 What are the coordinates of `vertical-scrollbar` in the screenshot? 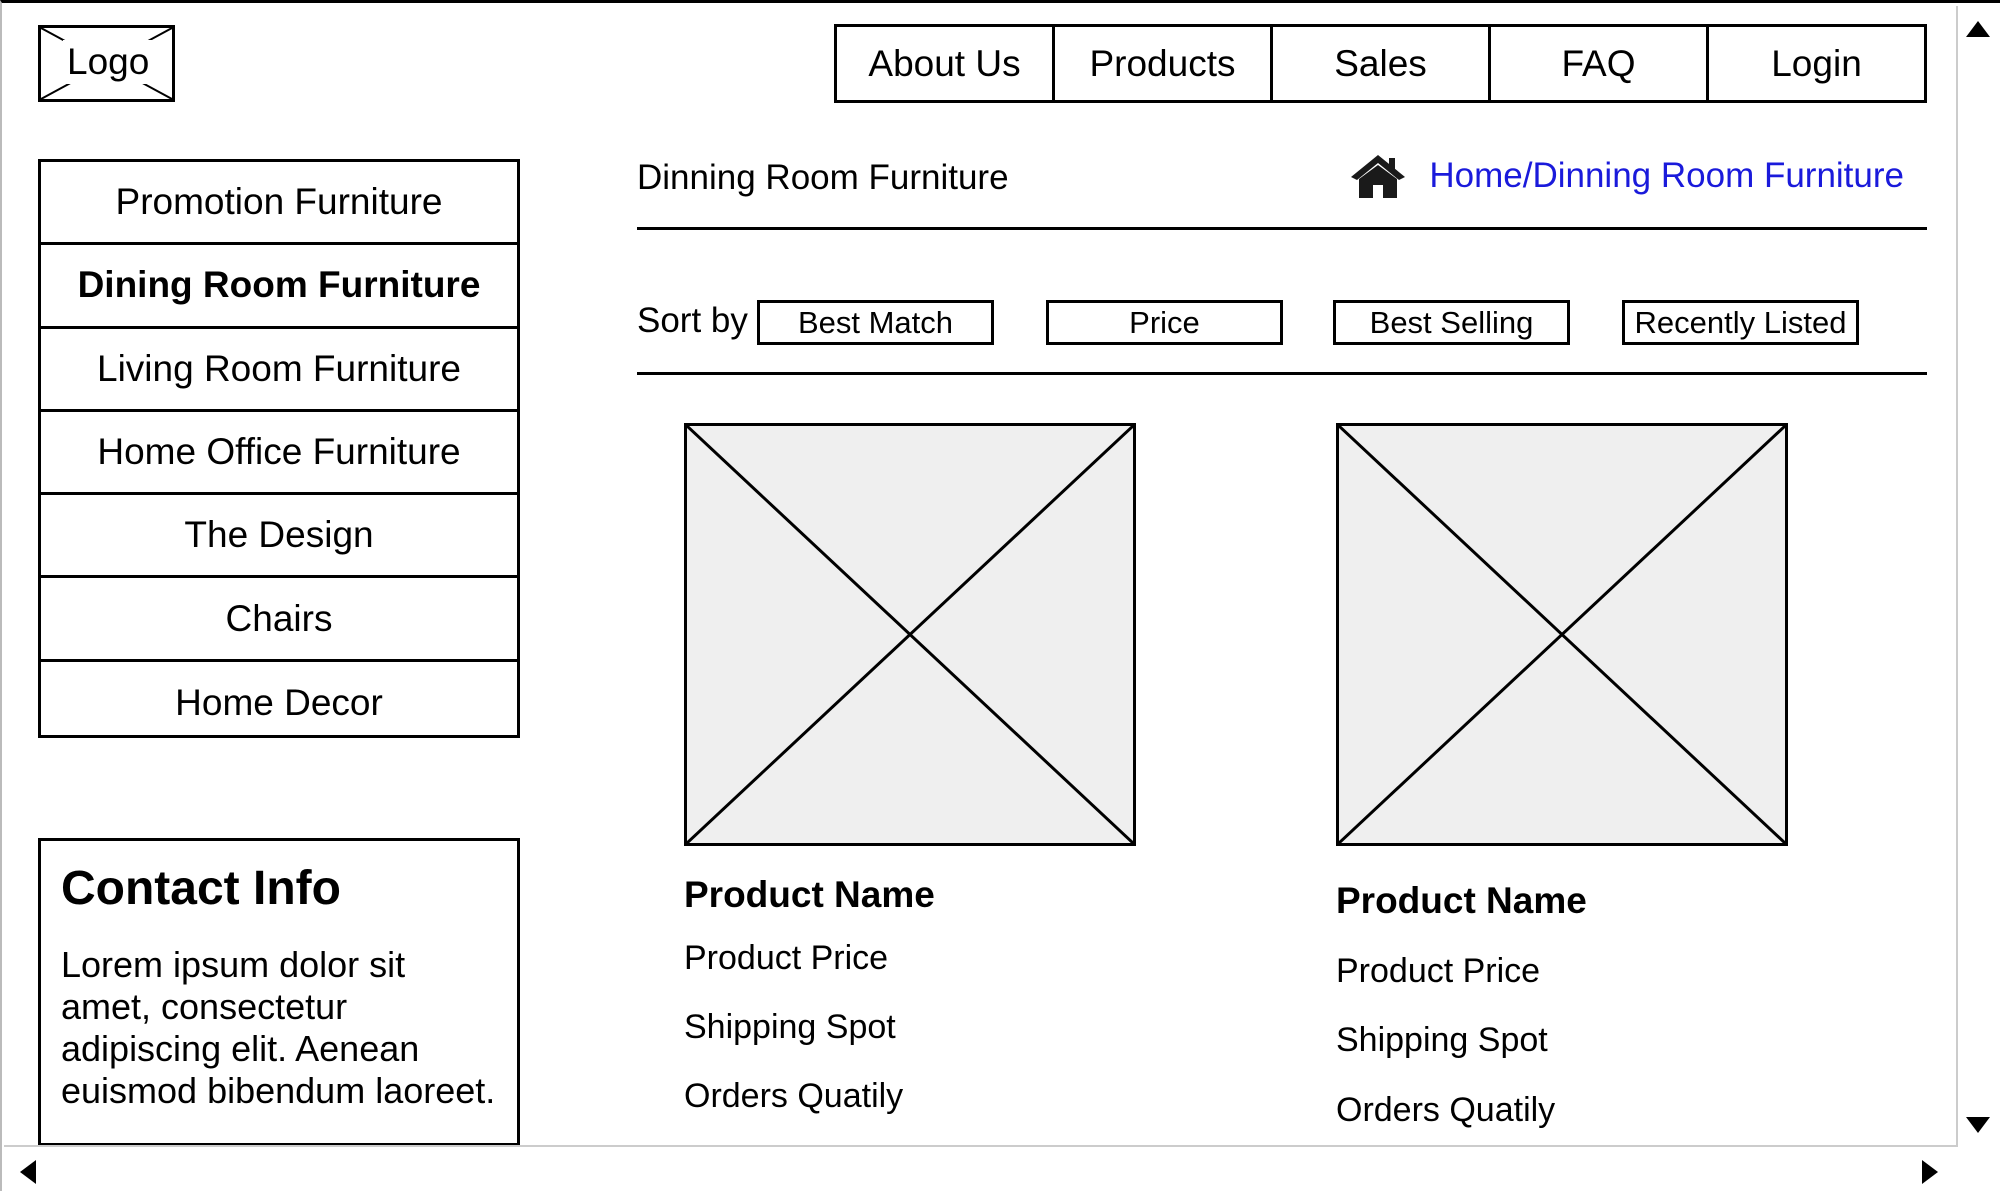 It's located at (1978, 577).